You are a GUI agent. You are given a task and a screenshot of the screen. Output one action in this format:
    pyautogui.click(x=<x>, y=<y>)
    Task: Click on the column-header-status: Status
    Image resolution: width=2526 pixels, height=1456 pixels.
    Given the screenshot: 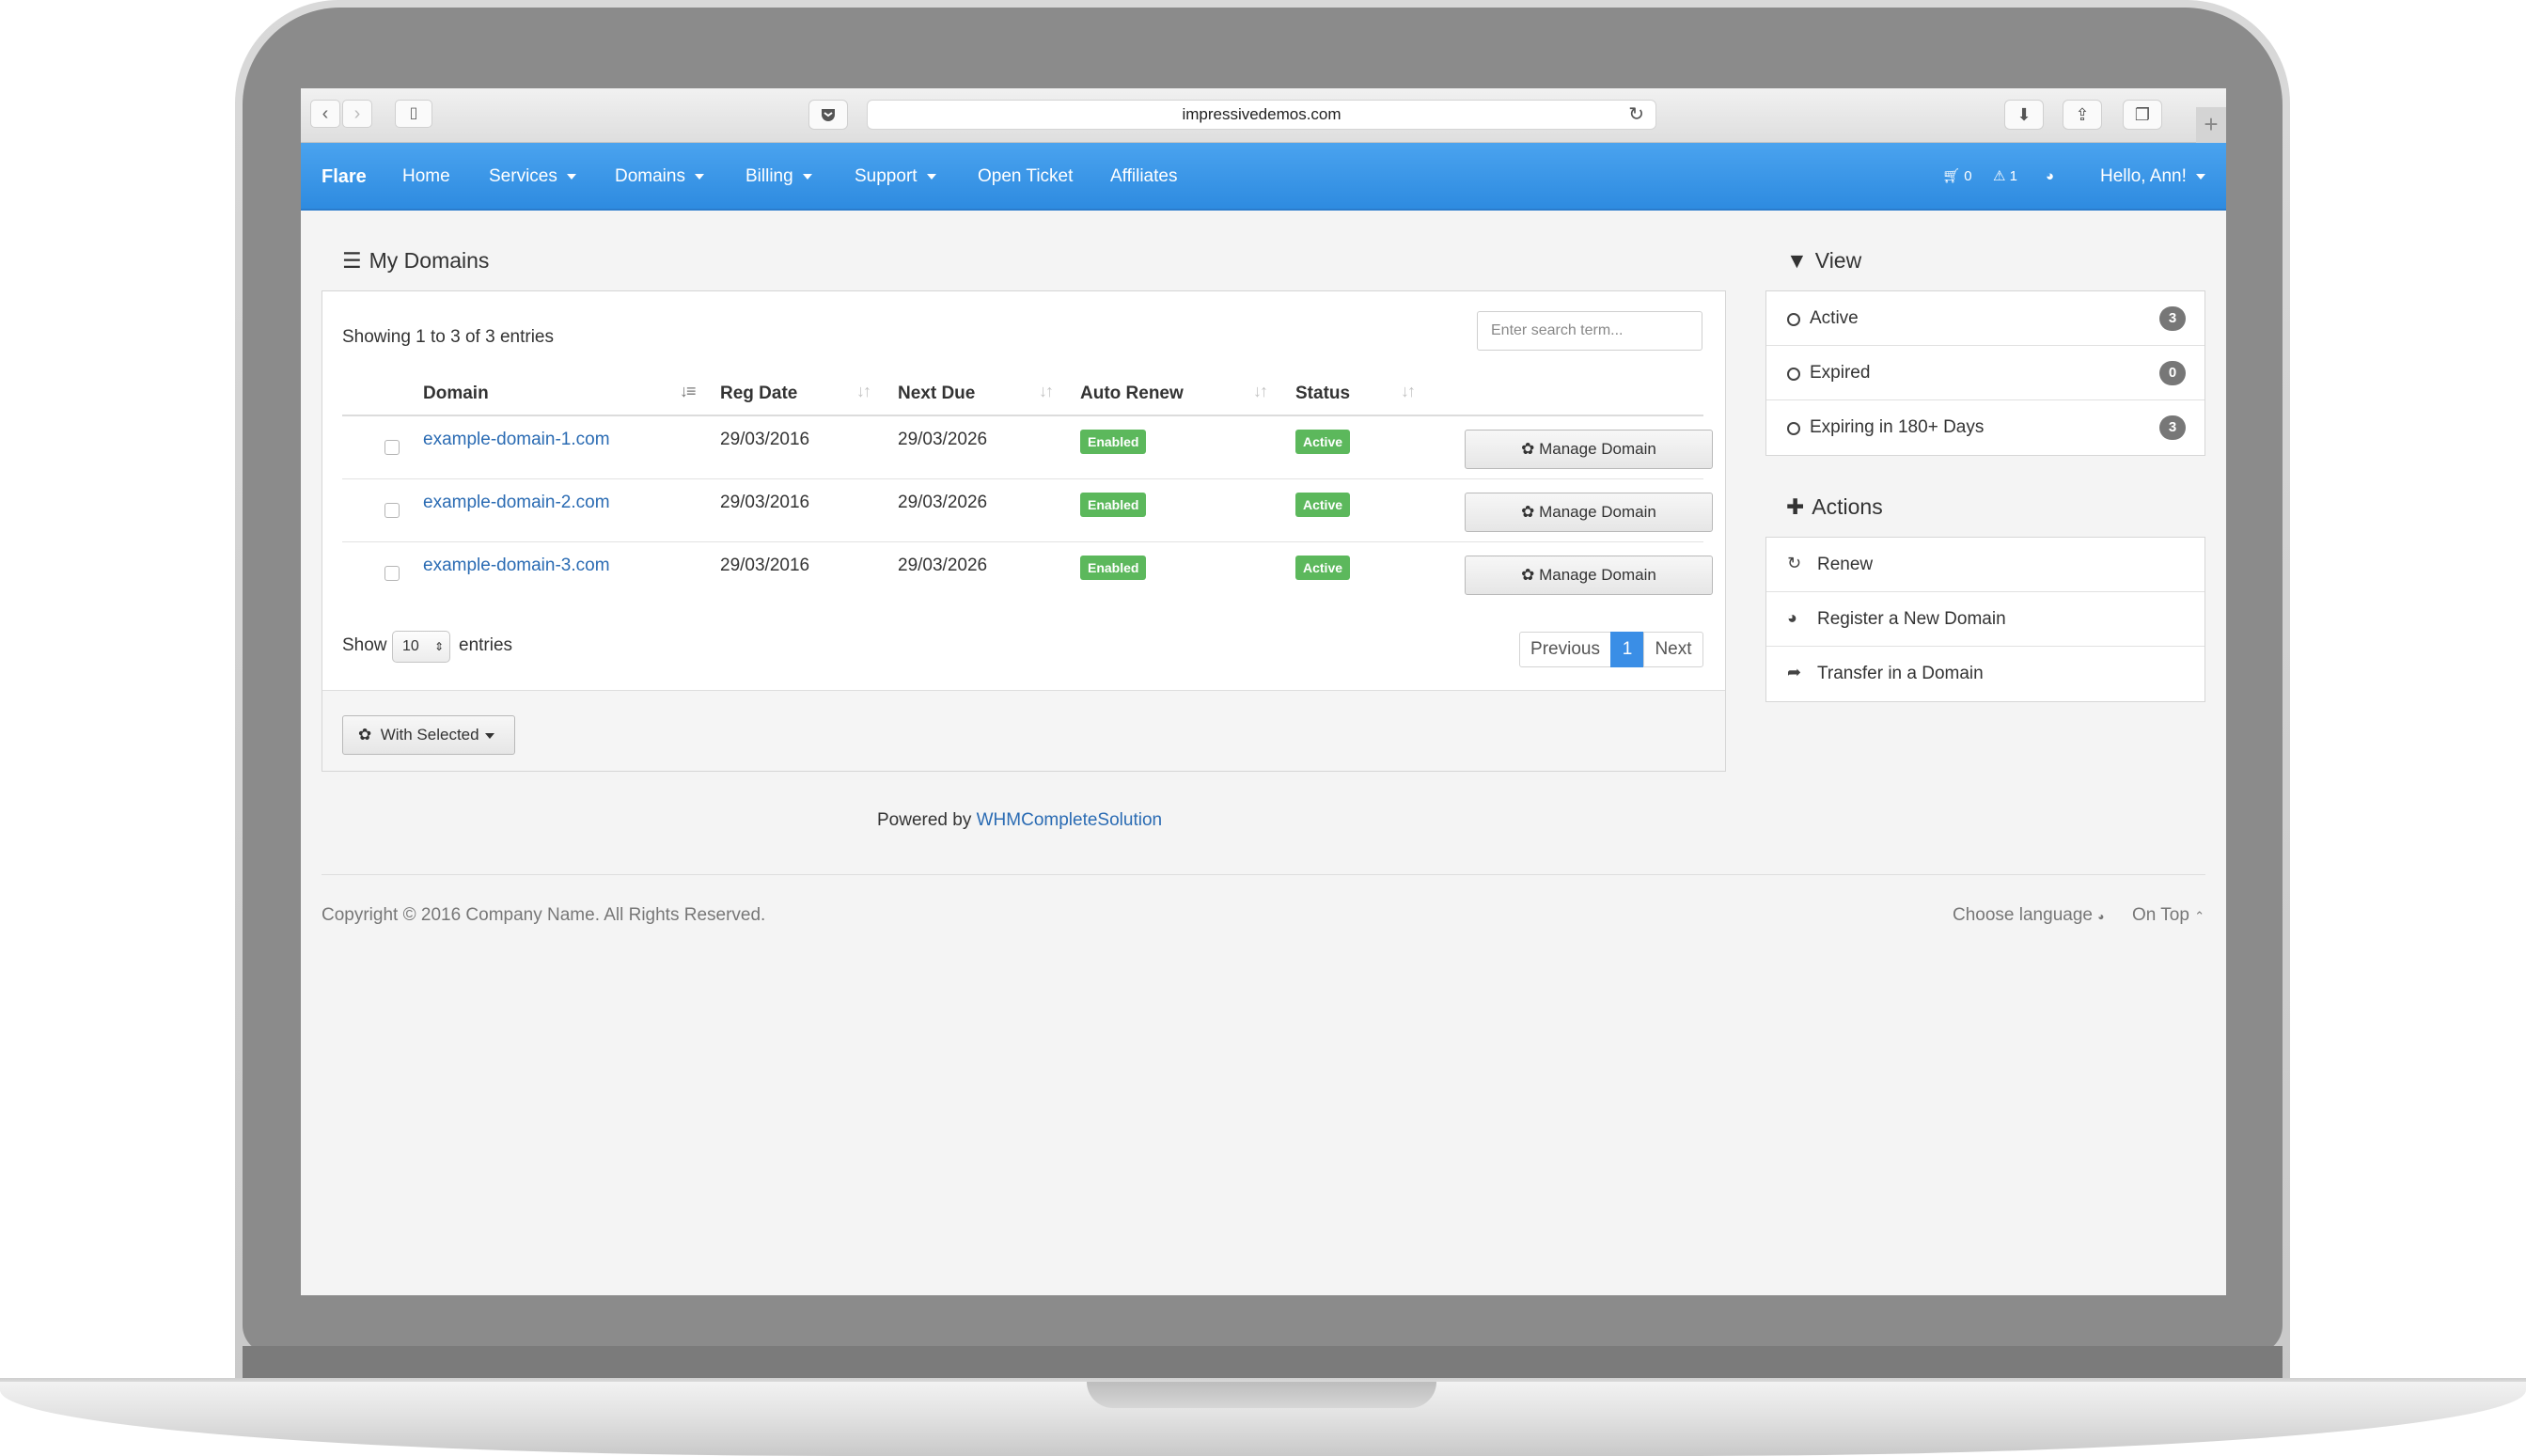 What is the action you would take?
    pyautogui.click(x=1322, y=394)
    